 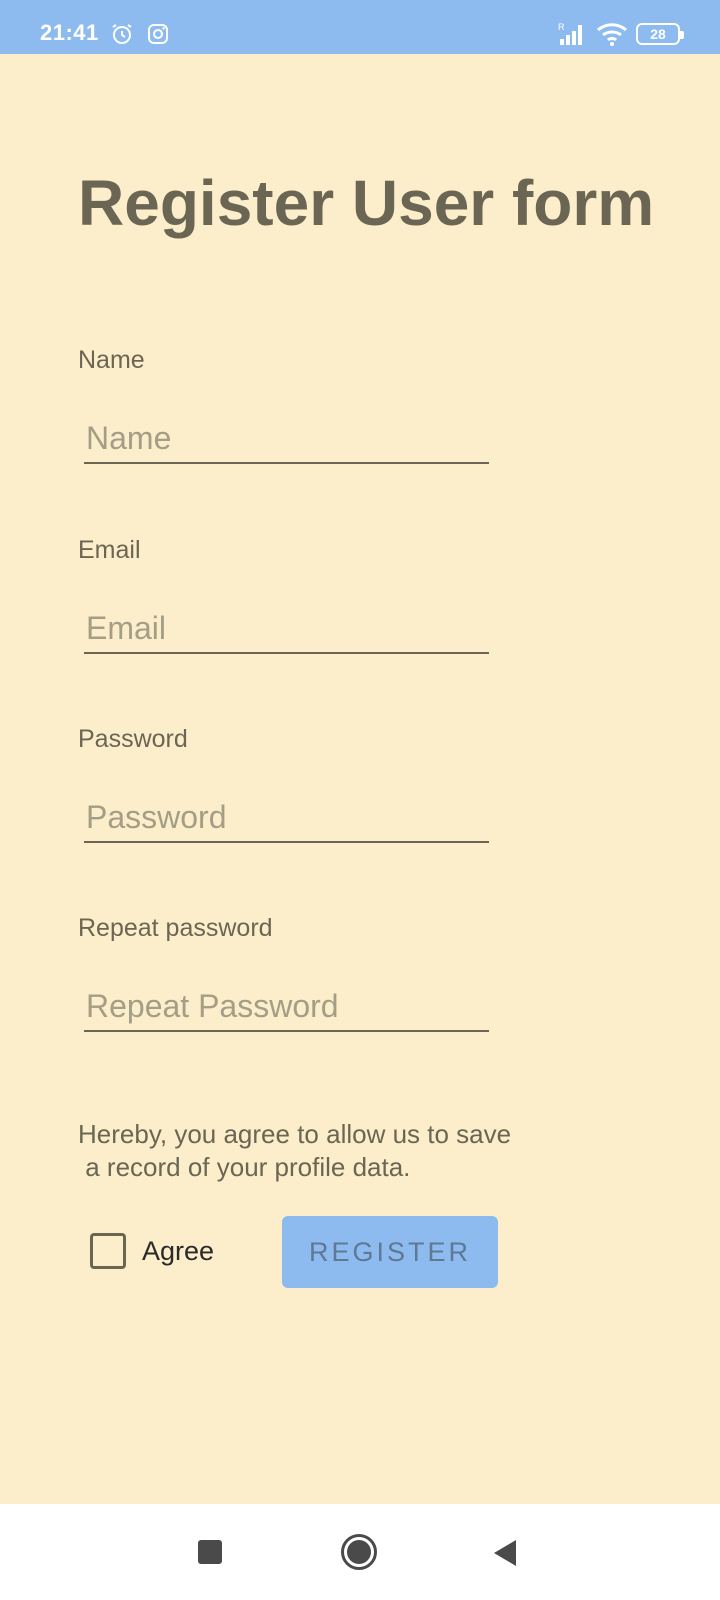 I want to click on email-label: Email, so click(x=109, y=550).